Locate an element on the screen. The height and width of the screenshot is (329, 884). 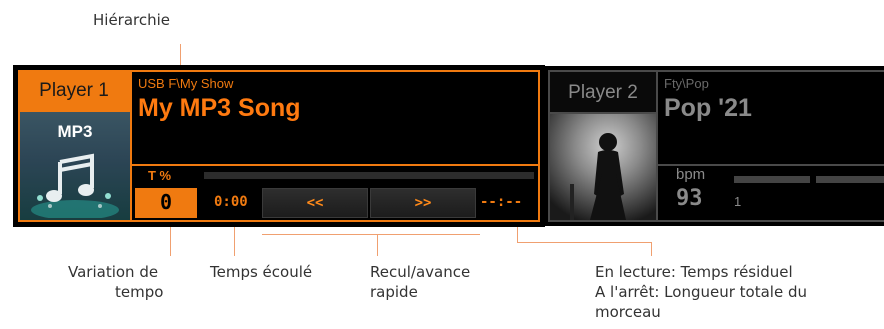
player2-bpm-box: bpm 93 1 is located at coordinates (770, 193).